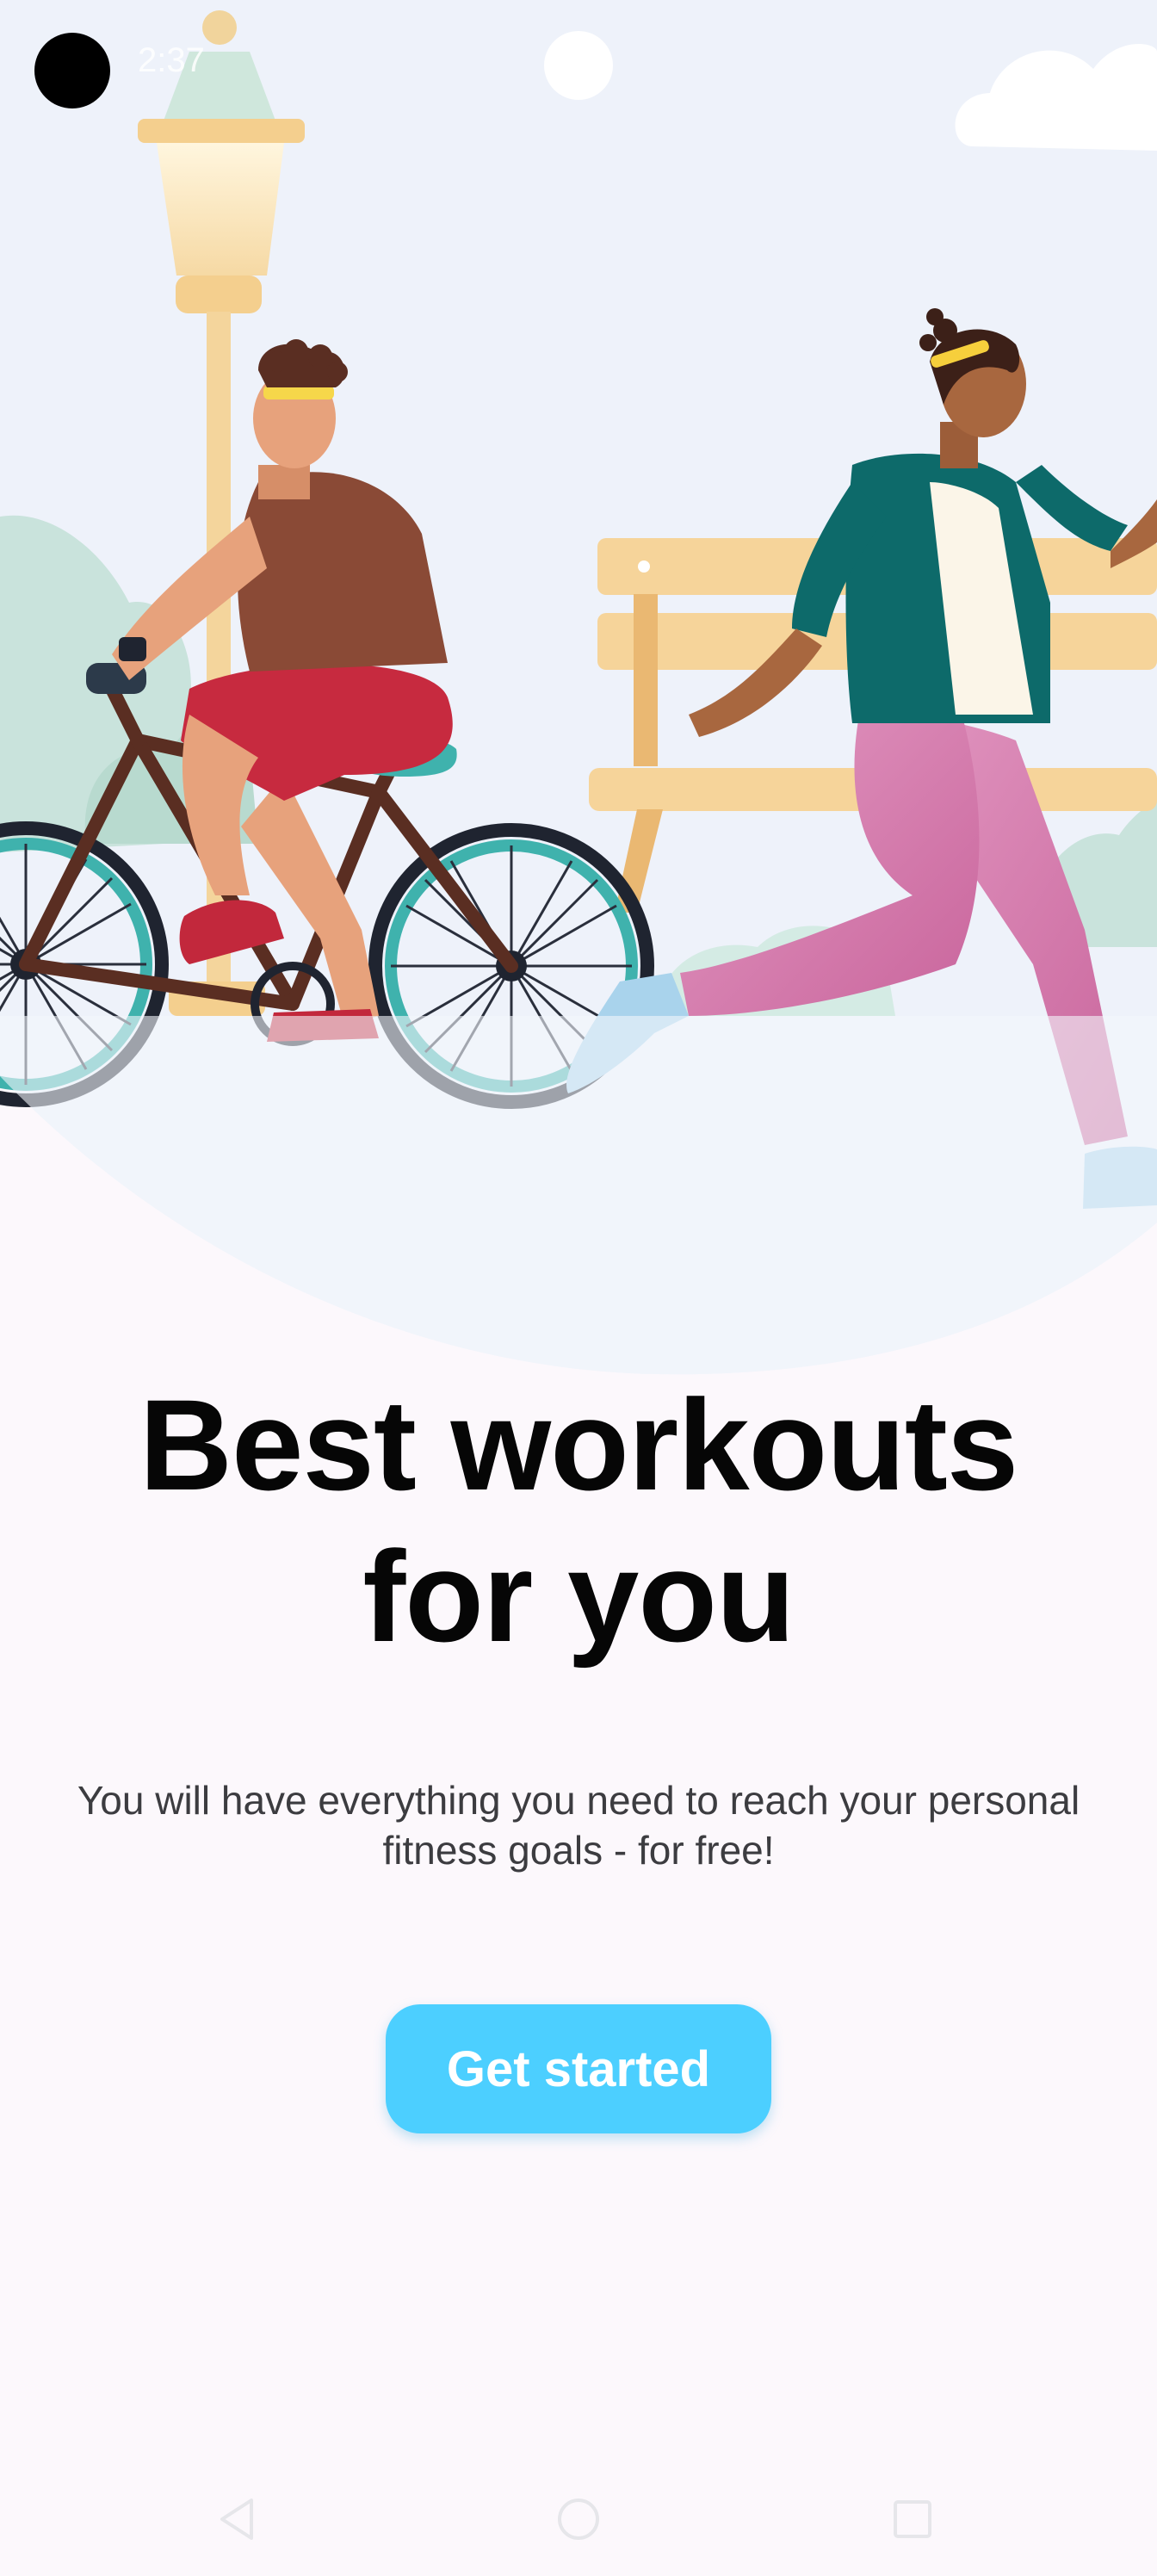  What do you see at coordinates (579, 1444) in the screenshot?
I see `page-title-line-1: Best workouts` at bounding box center [579, 1444].